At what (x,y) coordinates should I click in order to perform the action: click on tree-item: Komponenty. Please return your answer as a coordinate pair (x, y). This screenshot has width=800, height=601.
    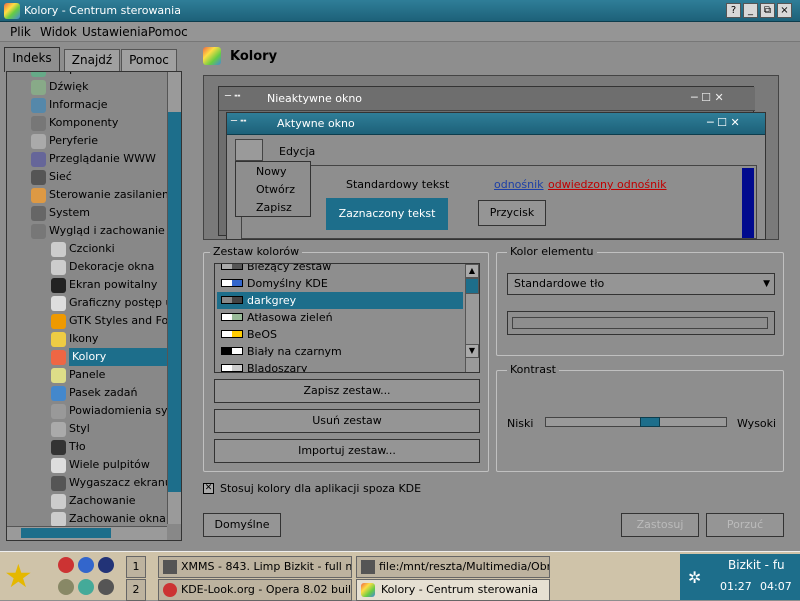
    Looking at the image, I should click on (86, 123).